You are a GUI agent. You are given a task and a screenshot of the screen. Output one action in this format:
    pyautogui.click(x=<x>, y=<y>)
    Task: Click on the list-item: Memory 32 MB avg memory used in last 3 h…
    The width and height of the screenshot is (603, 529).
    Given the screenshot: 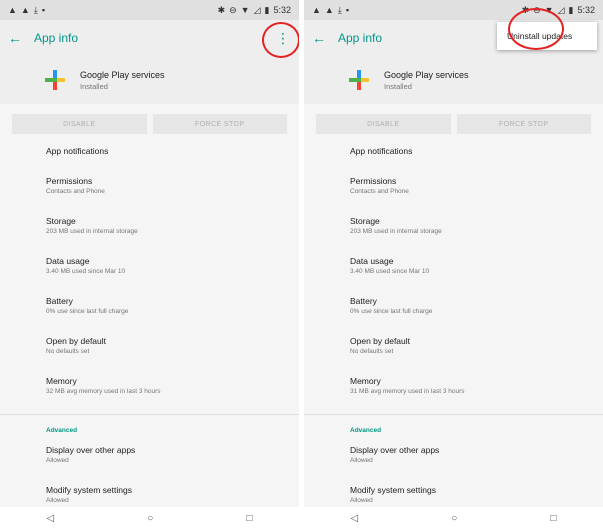 What is the action you would take?
    pyautogui.click(x=172, y=394)
    